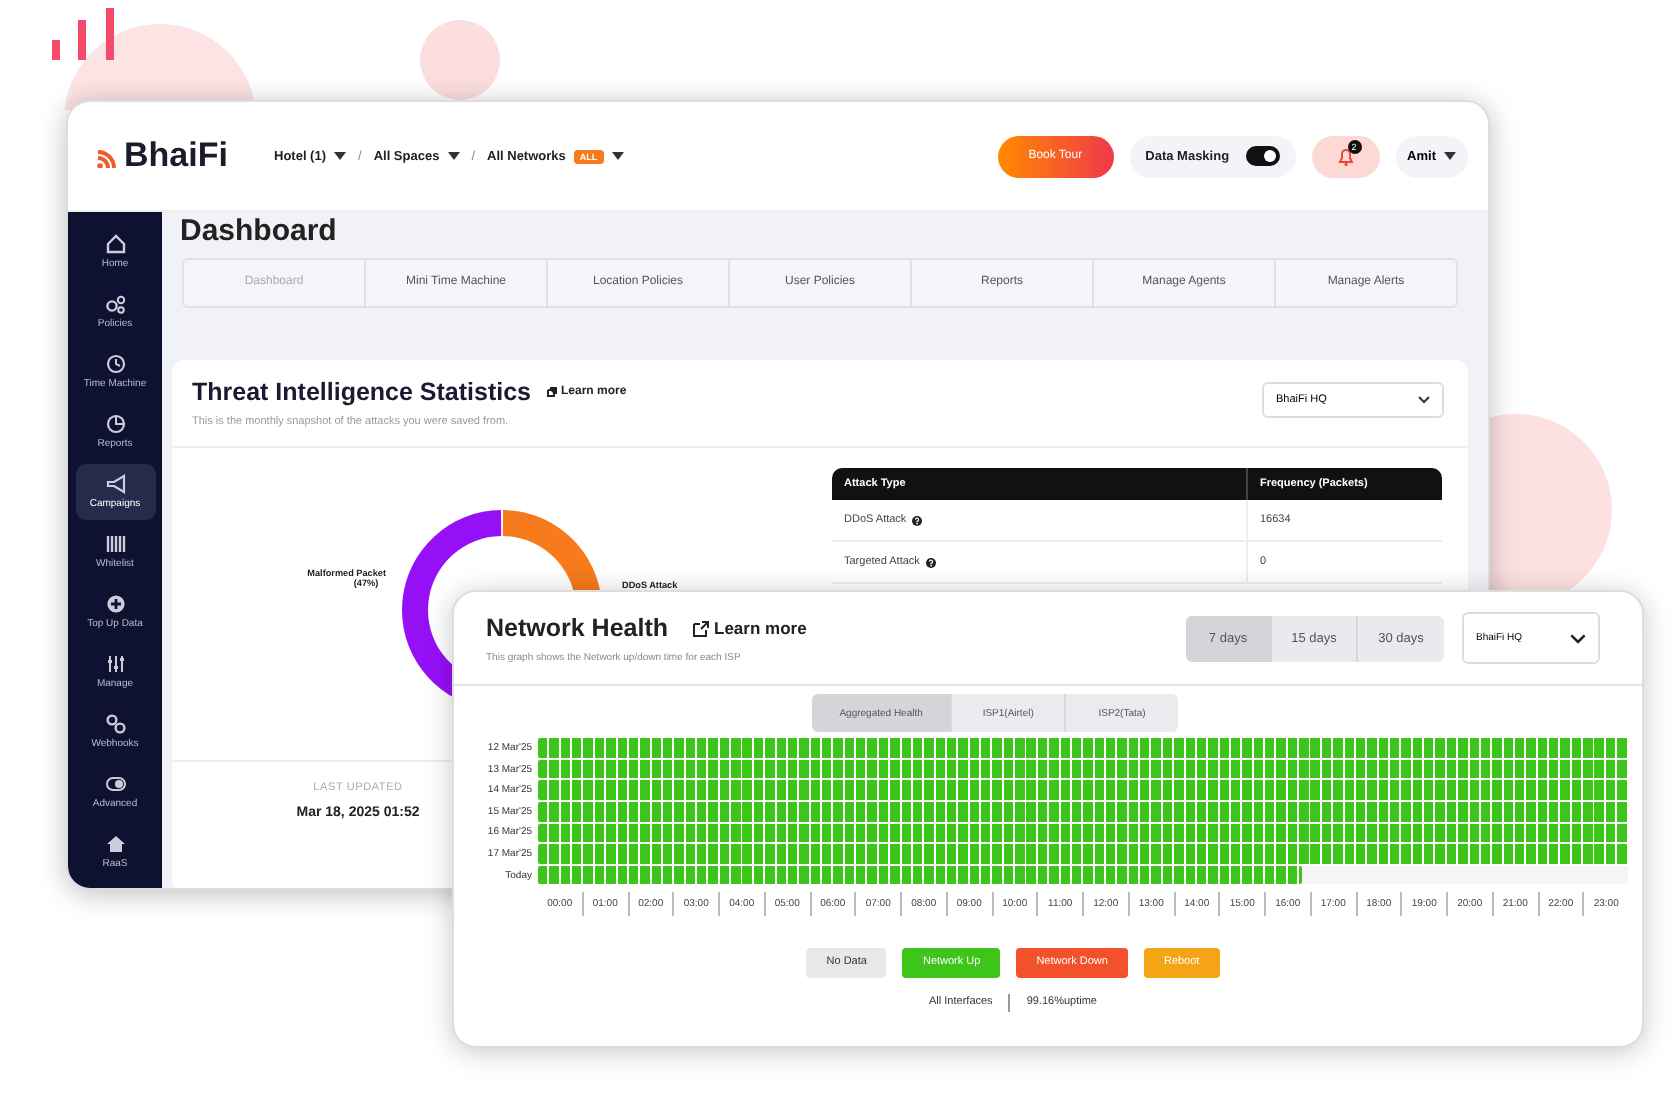 The image size is (1680, 1100). I want to click on logo-text: BhaiFi, so click(176, 156).